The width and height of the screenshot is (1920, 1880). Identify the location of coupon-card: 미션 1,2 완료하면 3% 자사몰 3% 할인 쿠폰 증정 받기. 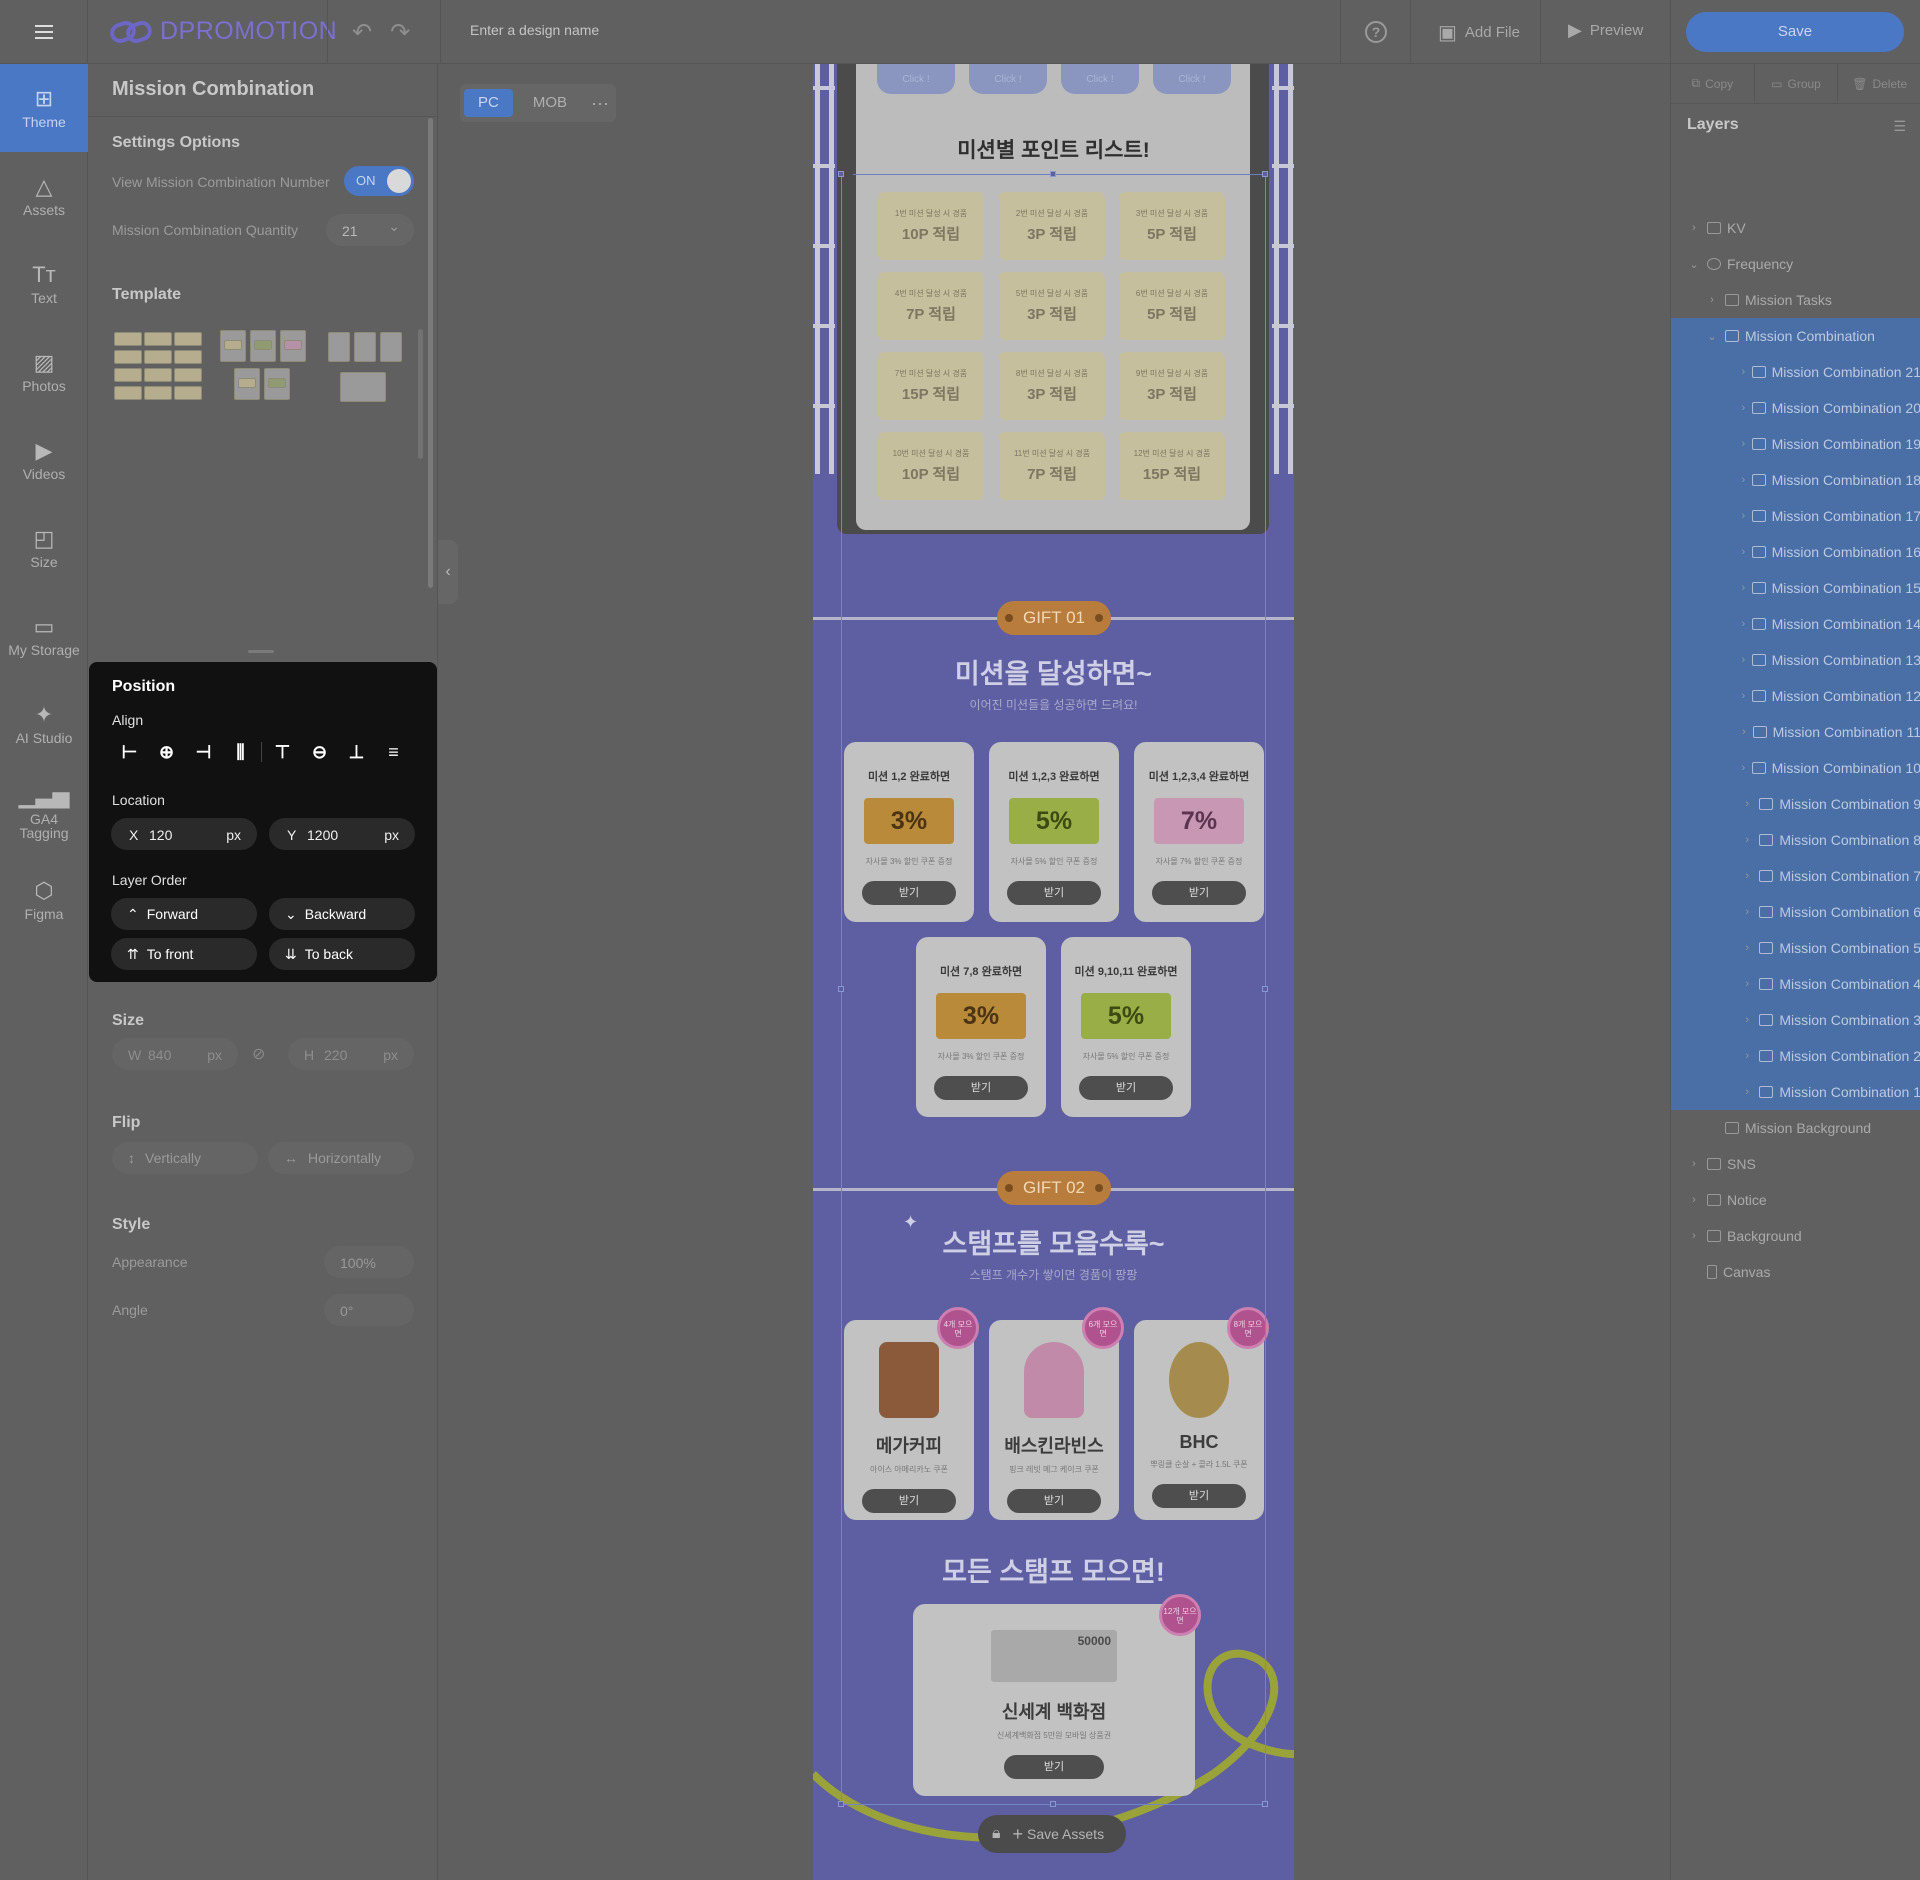
(909, 832).